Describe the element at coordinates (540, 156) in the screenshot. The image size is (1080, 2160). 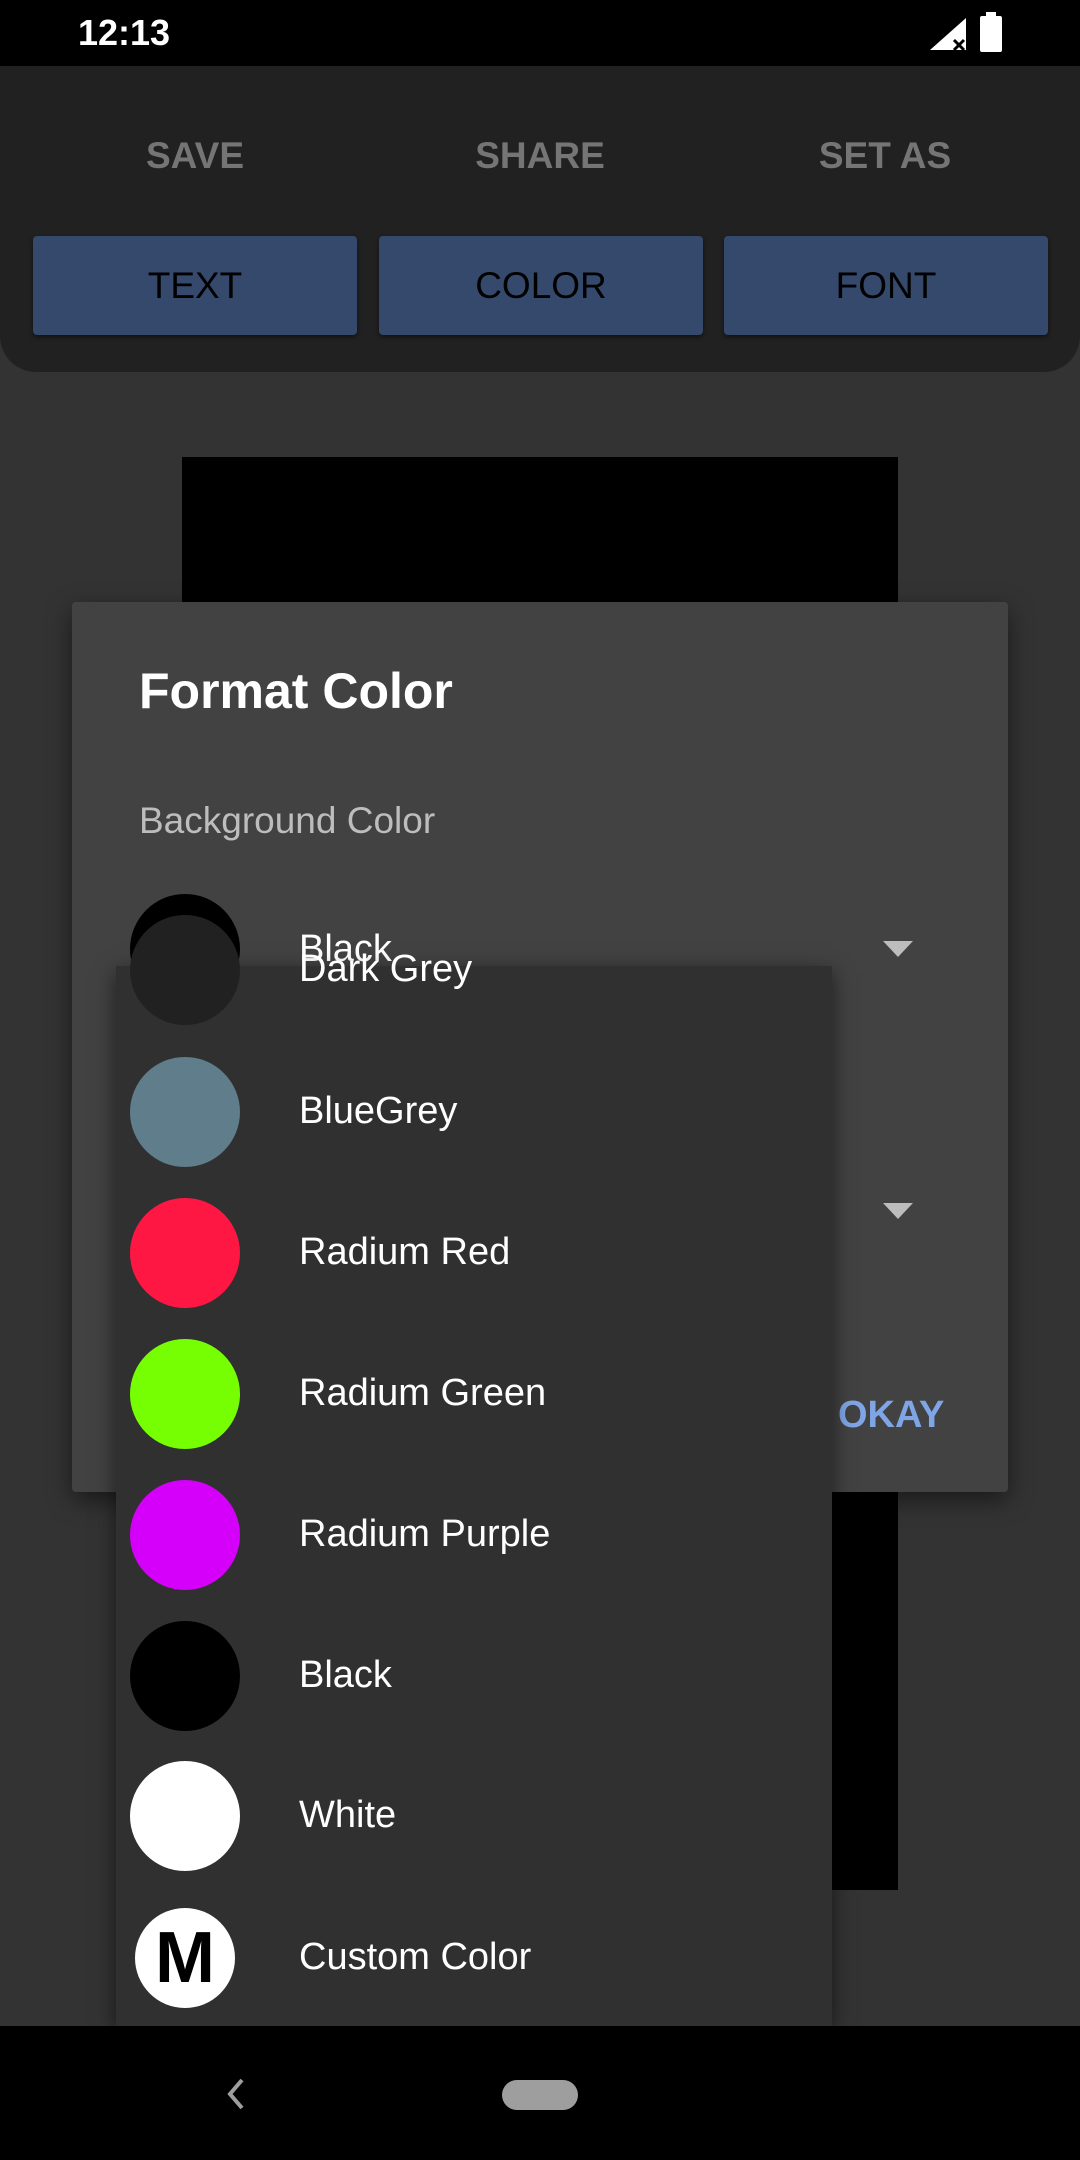
I see `share-button: SHARE` at that location.